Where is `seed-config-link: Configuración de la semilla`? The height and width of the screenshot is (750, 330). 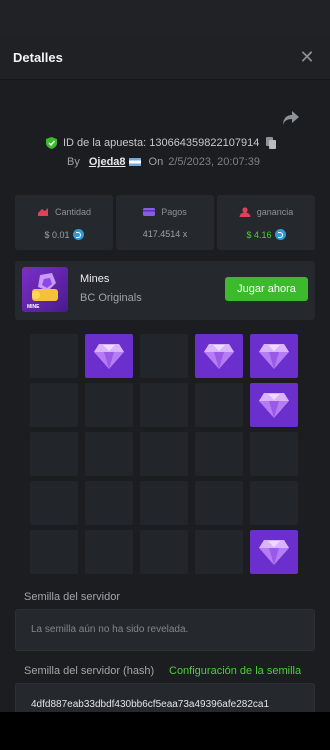 seed-config-link: Configuración de la semilla is located at coordinates (235, 671).